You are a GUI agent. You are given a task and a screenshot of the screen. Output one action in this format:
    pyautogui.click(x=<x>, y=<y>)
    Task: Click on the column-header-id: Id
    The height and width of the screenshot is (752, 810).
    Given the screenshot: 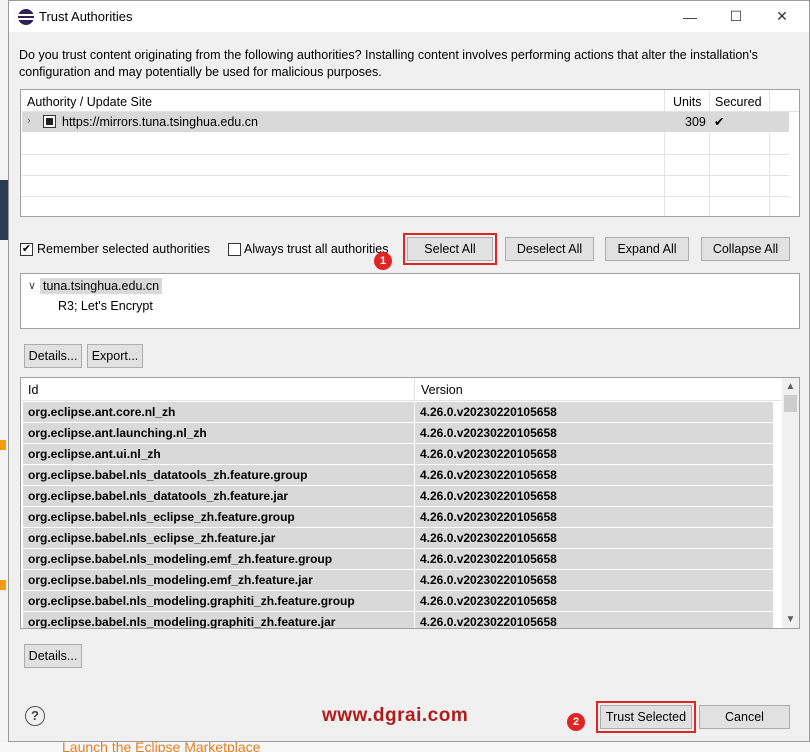 What is the action you would take?
    pyautogui.click(x=33, y=390)
    